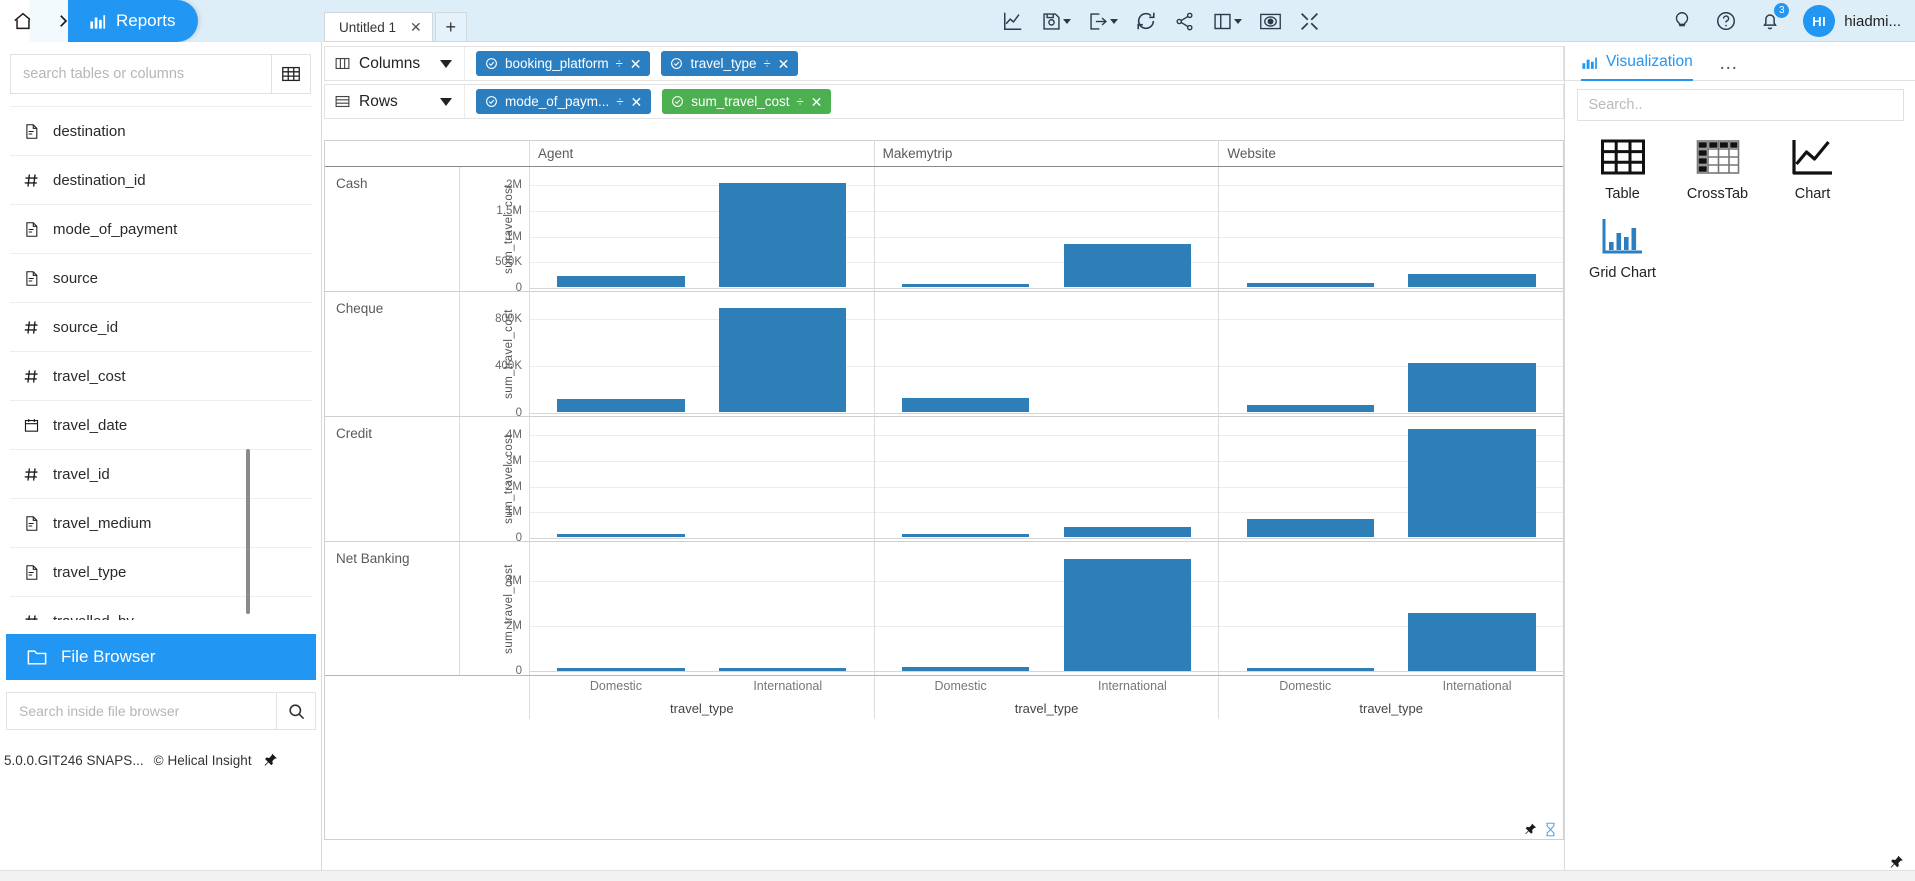  What do you see at coordinates (248, 531) in the screenshot?
I see `field-list-scrollbar` at bounding box center [248, 531].